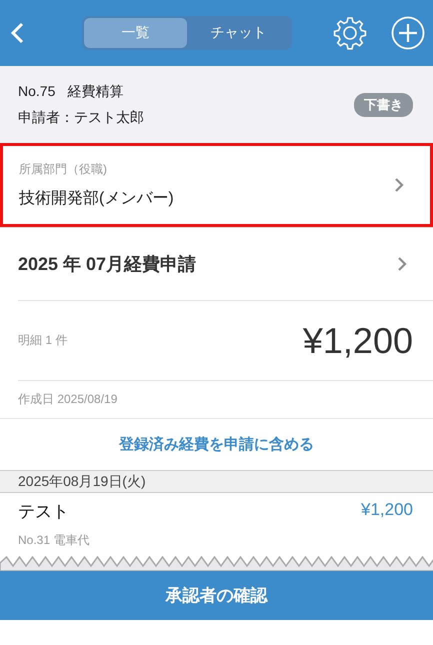  I want to click on item-count: 明細 1 件, so click(43, 340).